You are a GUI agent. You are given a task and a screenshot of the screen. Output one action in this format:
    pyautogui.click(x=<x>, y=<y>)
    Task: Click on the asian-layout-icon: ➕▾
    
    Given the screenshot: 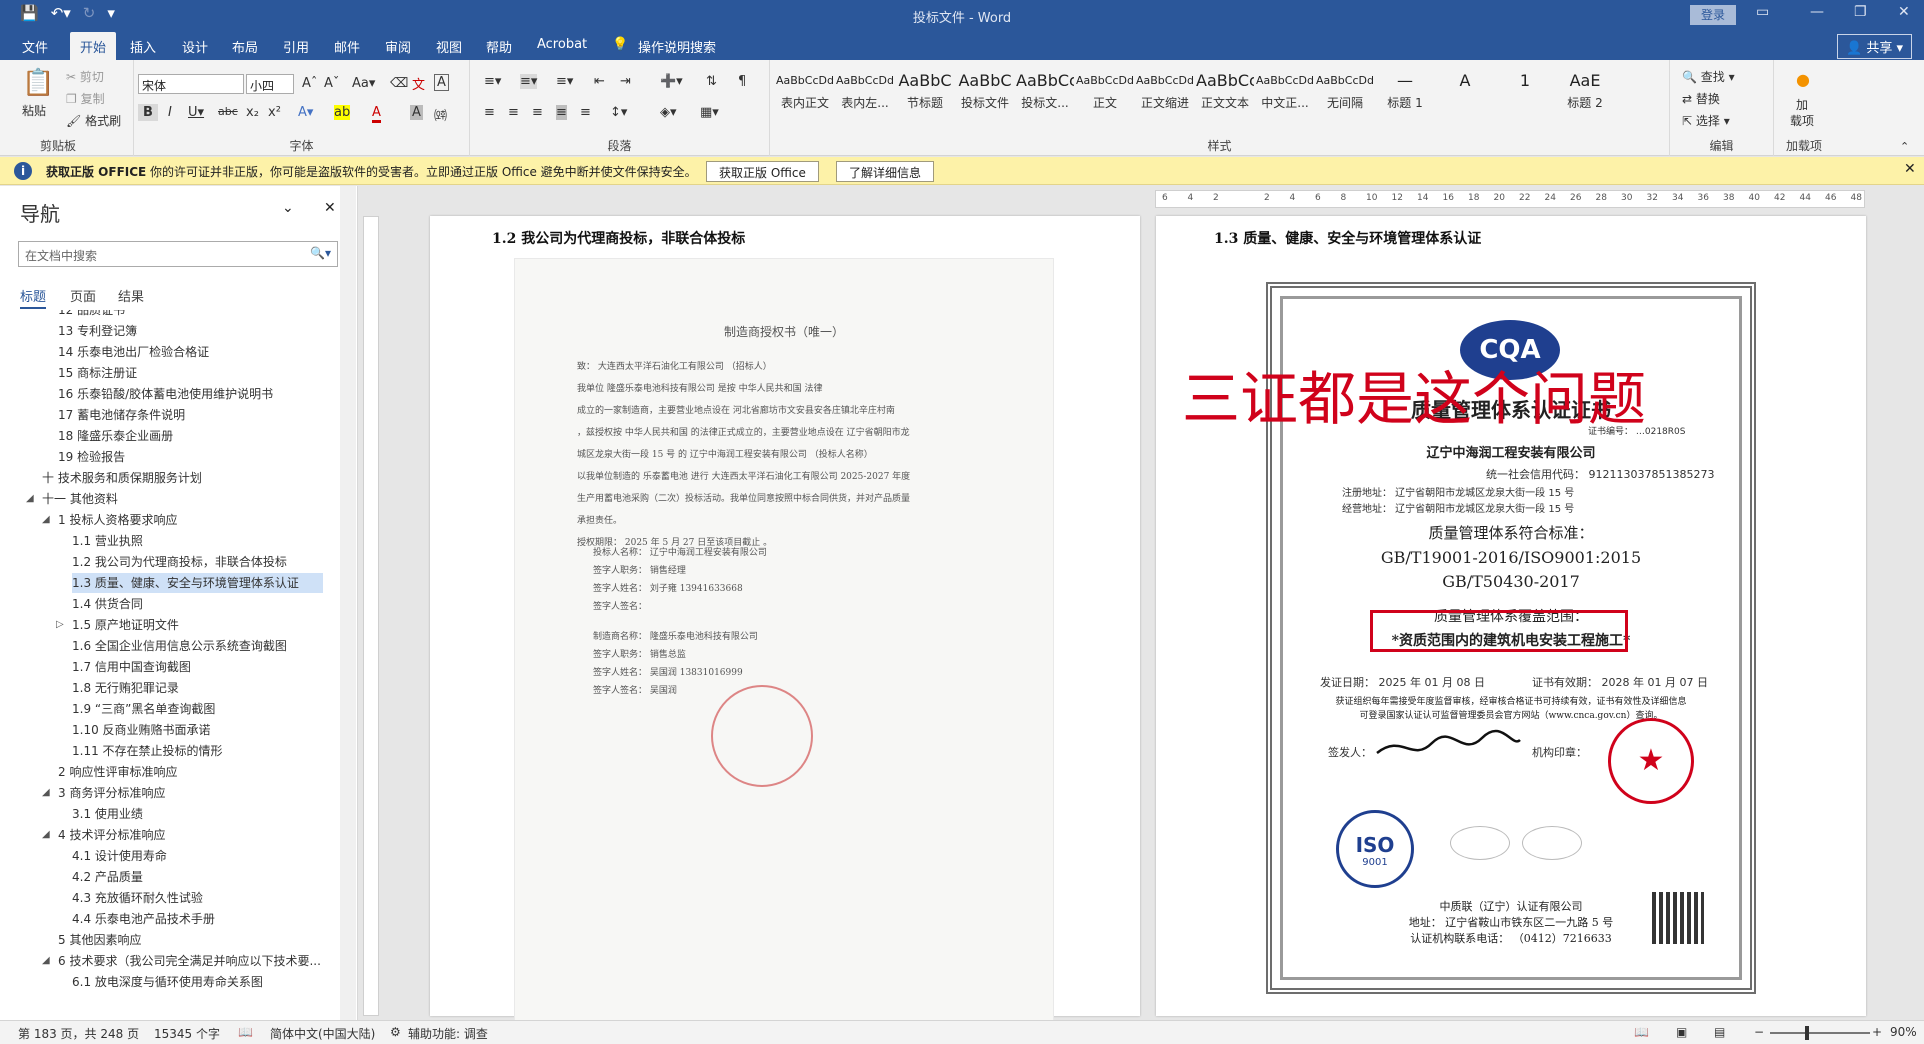 What is the action you would take?
    pyautogui.click(x=671, y=81)
    